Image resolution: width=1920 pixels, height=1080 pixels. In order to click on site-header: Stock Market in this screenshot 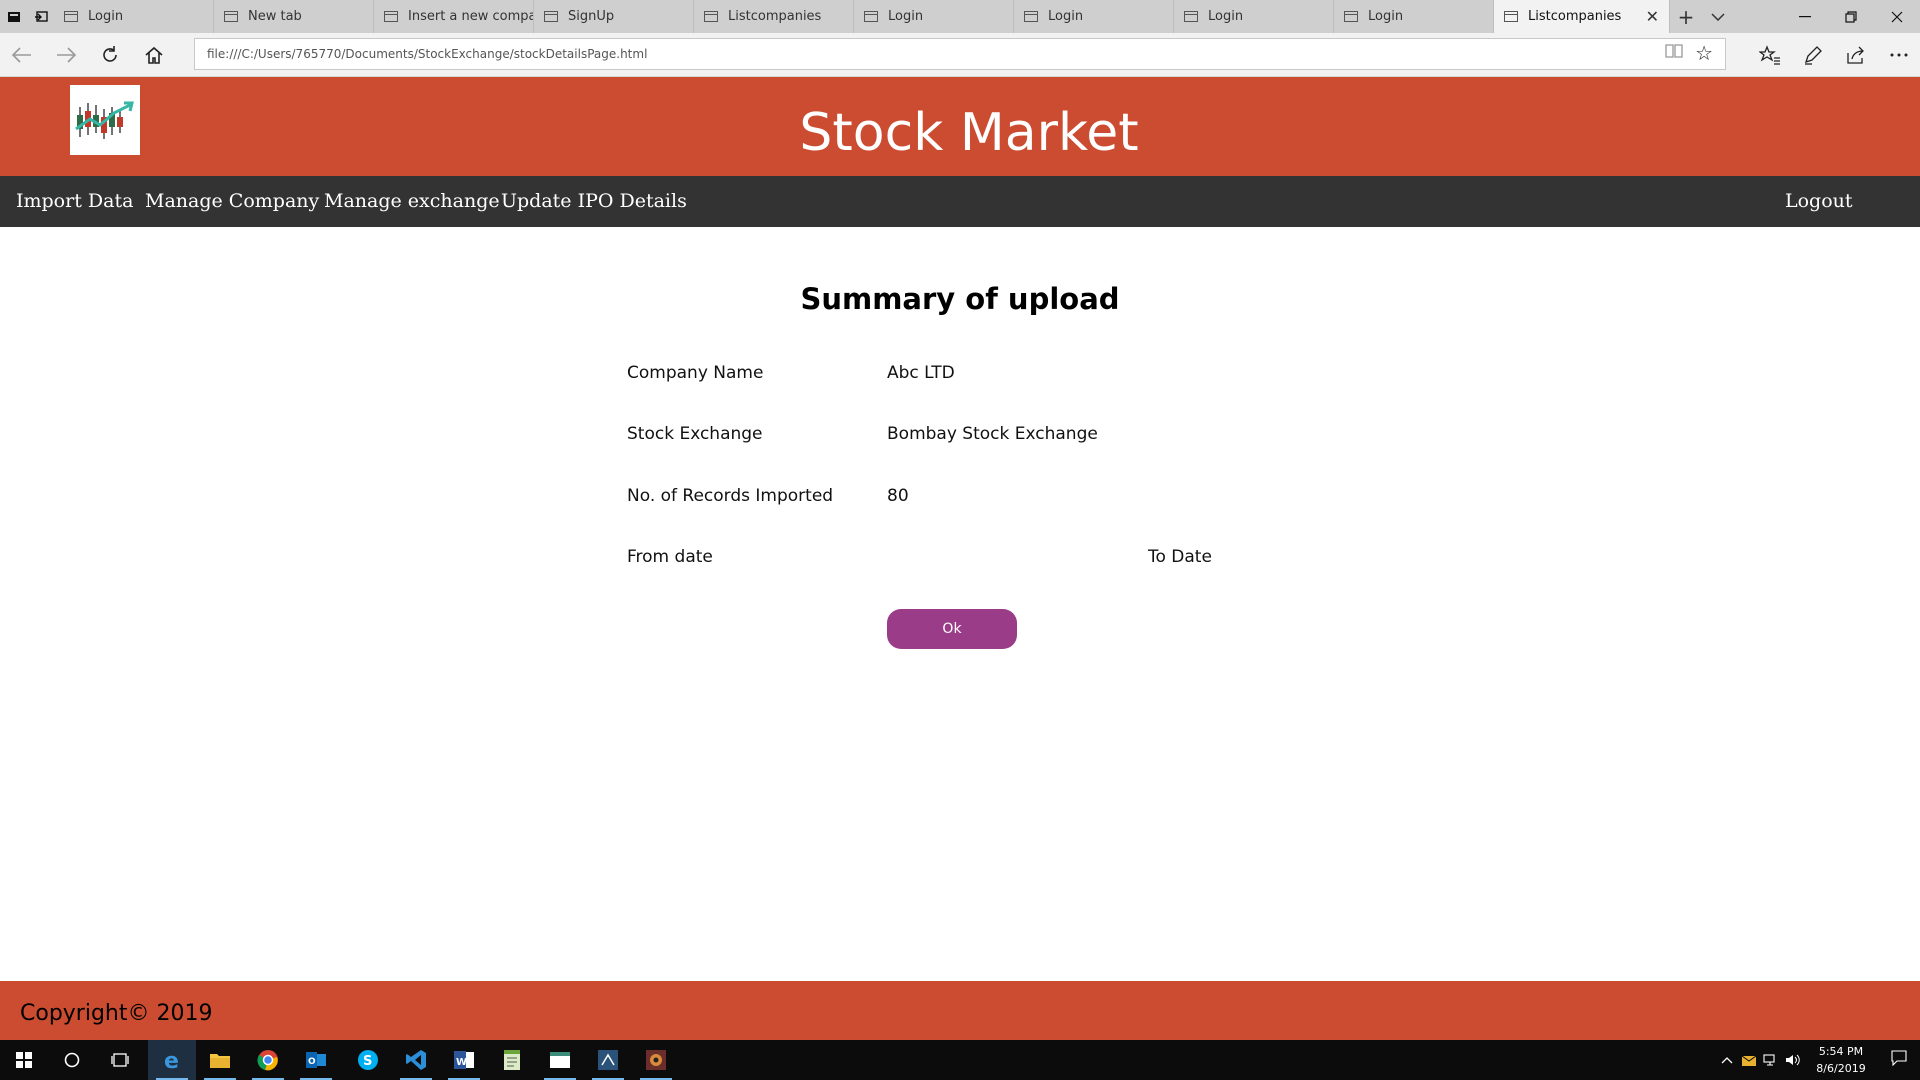, I will do `click(960, 126)`.